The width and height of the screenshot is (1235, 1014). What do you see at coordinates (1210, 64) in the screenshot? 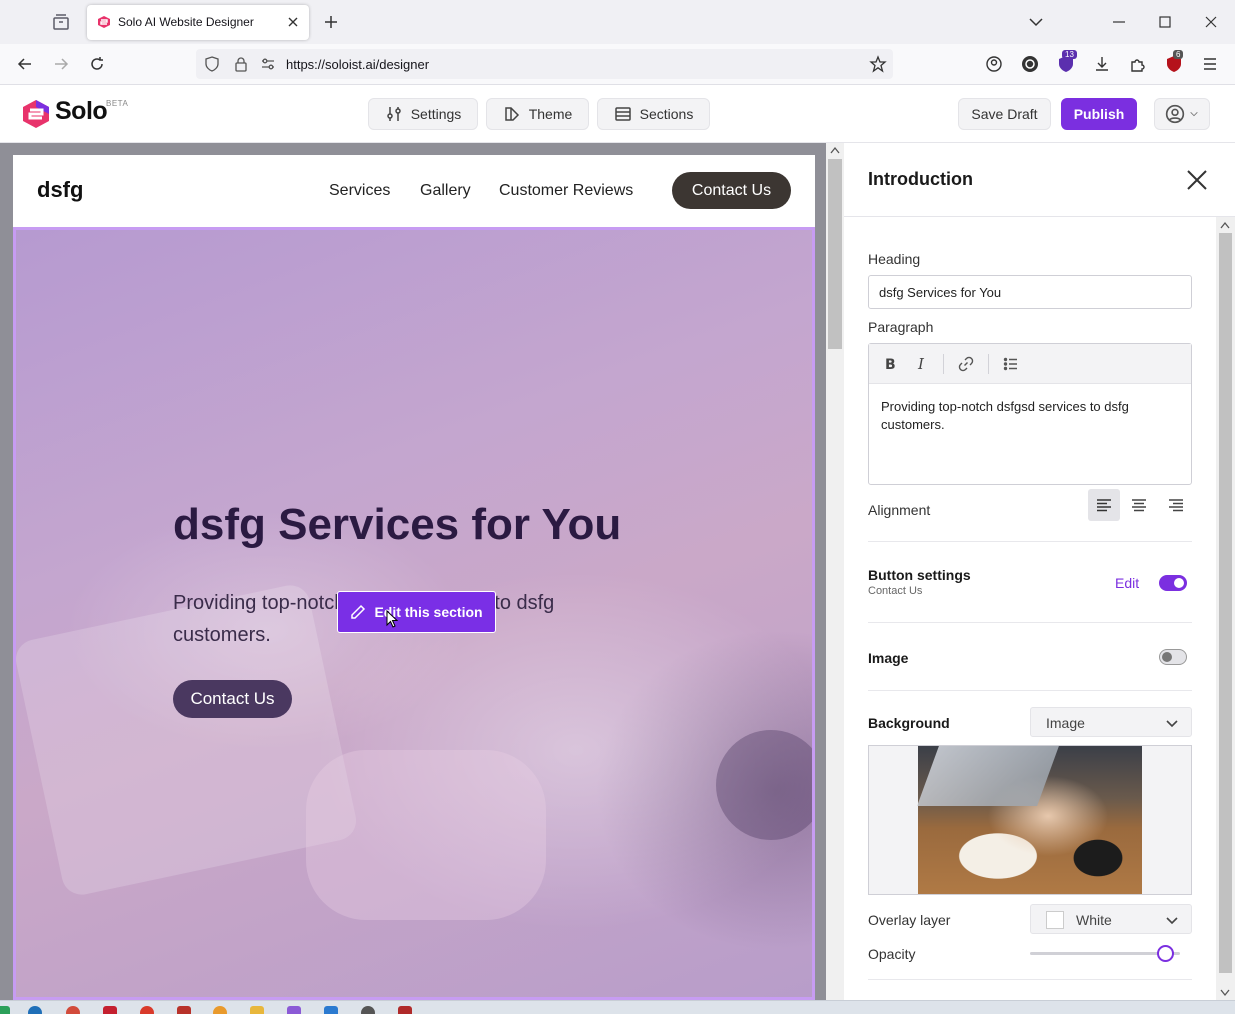
I see `menu-icon` at bounding box center [1210, 64].